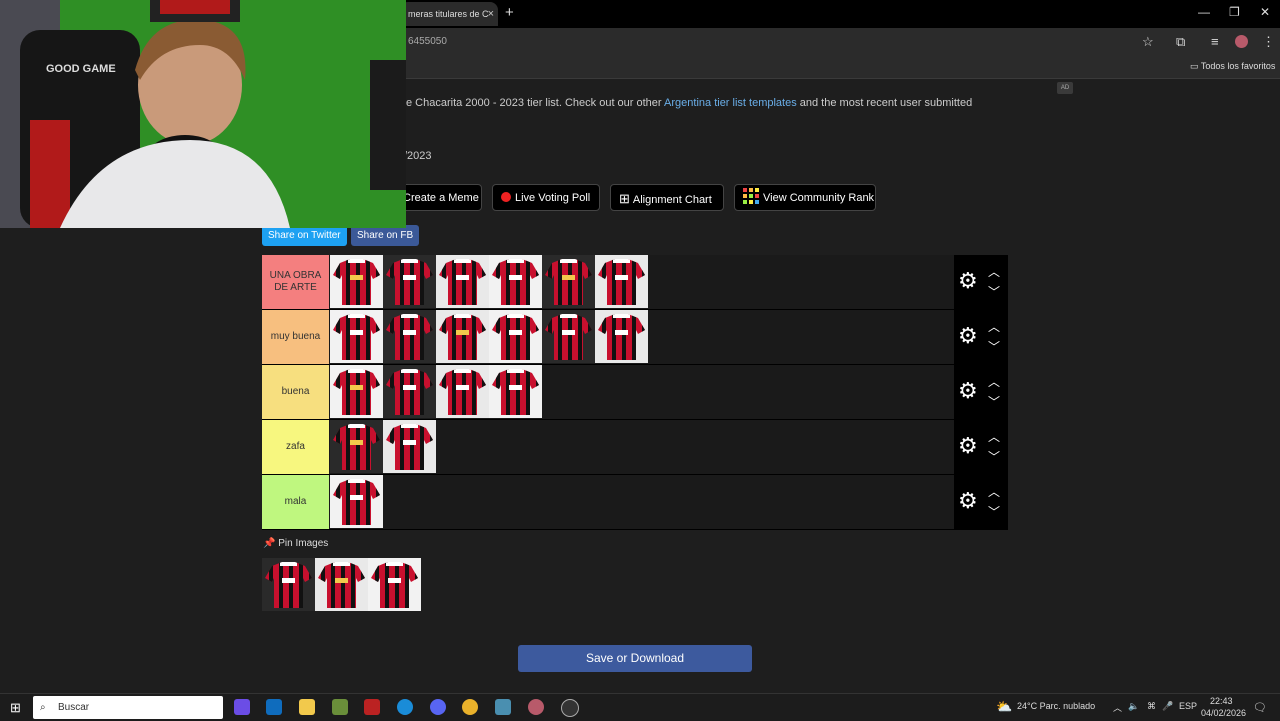 This screenshot has height=721, width=1280. I want to click on share-facebook-button: Share on FB, so click(385, 235).